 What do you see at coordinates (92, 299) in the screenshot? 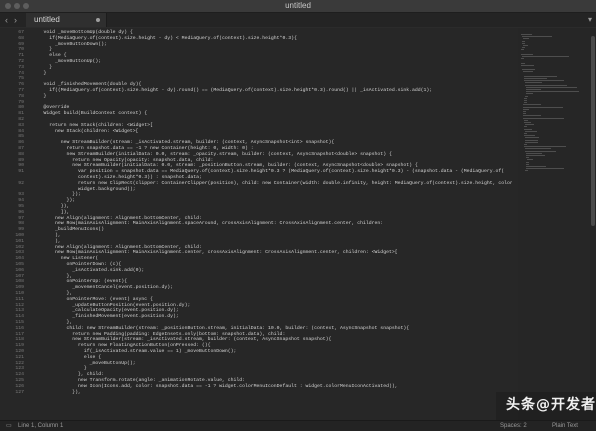
I see `code-line: onPointerMove: (event) async {` at bounding box center [92, 299].